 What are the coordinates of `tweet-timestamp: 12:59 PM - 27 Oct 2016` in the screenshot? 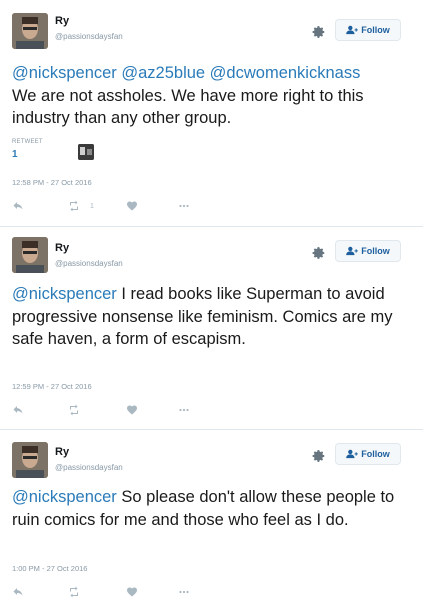 It's located at (52, 386).